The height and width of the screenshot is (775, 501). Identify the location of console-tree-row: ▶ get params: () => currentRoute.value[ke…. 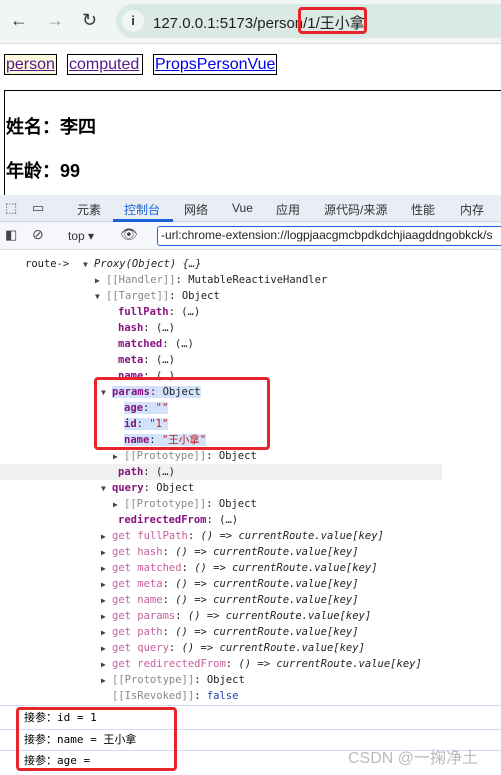
(236, 616).